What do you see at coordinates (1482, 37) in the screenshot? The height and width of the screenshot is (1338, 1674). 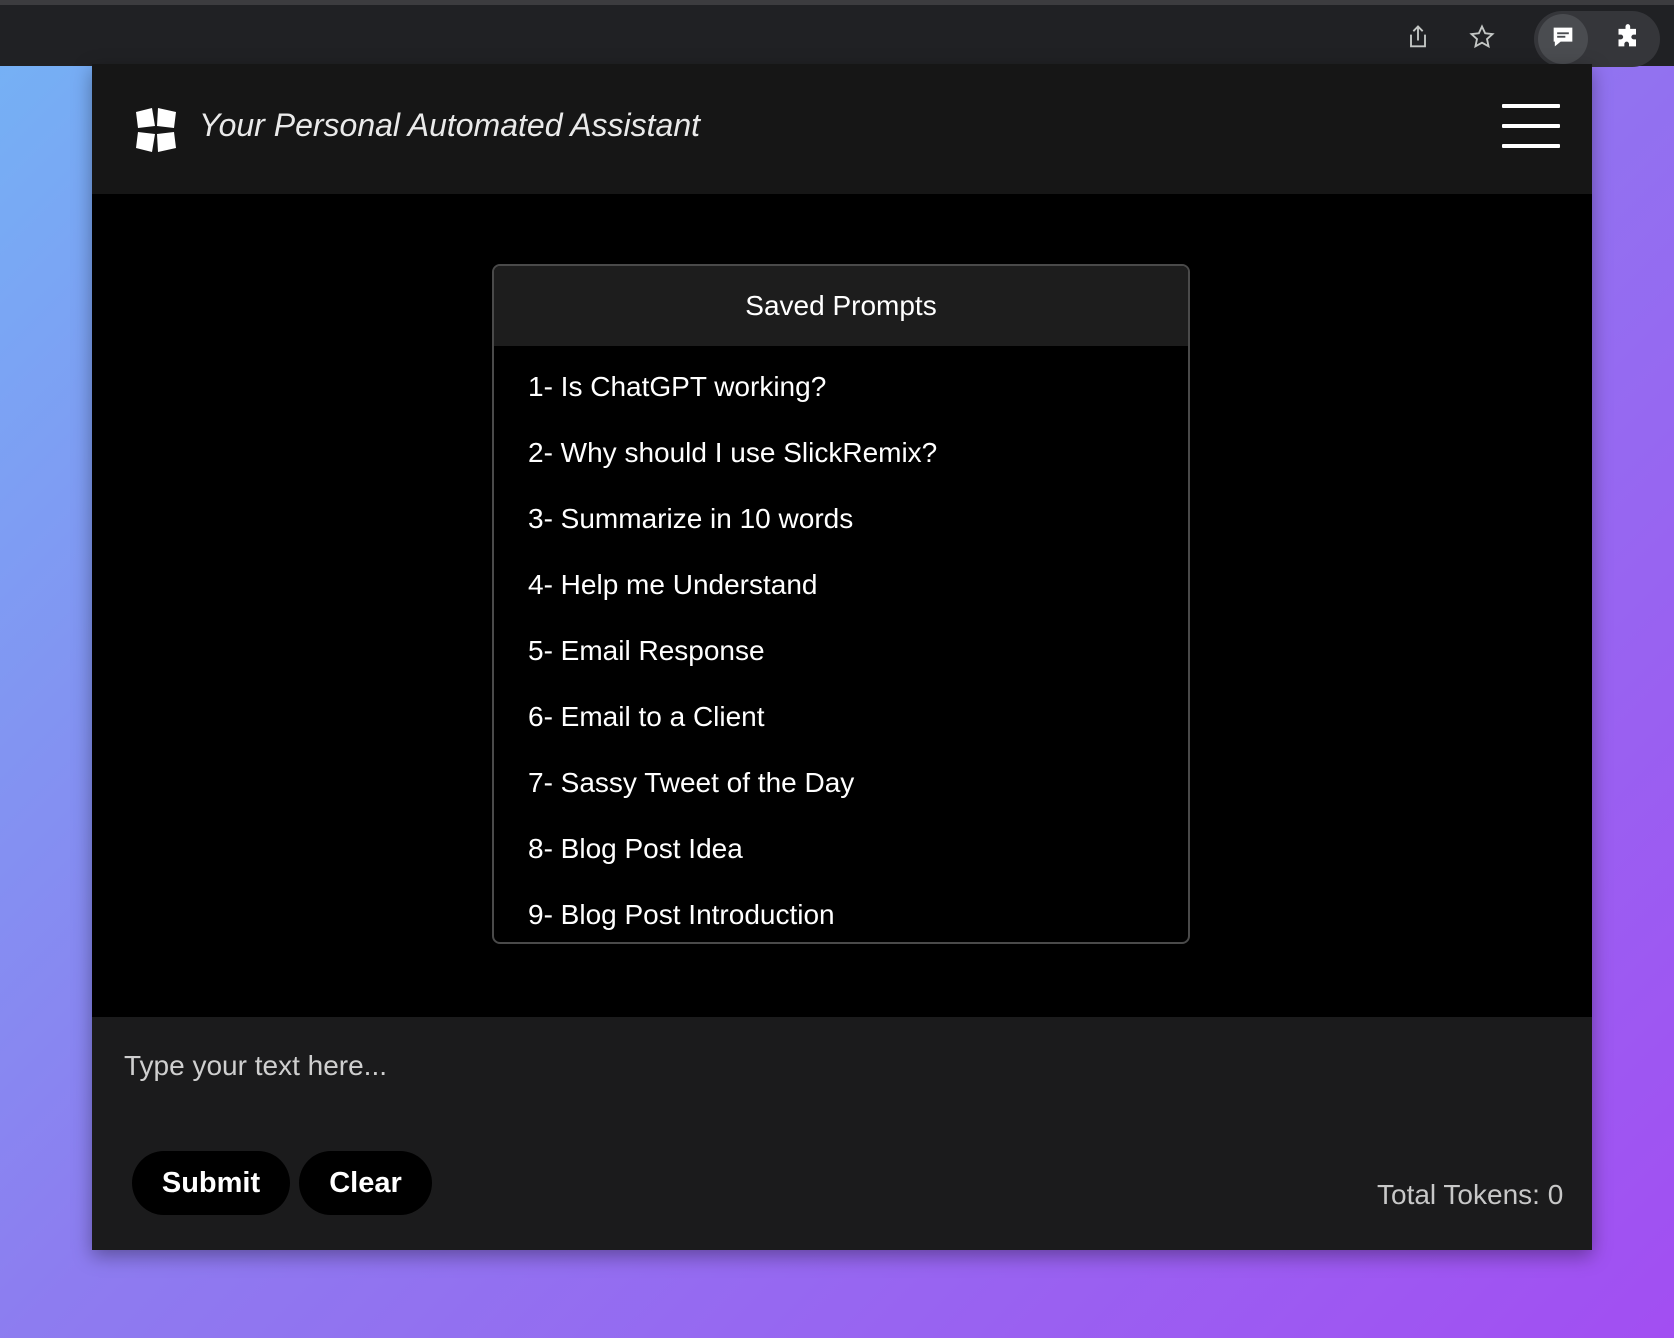 I see `star-icon` at bounding box center [1482, 37].